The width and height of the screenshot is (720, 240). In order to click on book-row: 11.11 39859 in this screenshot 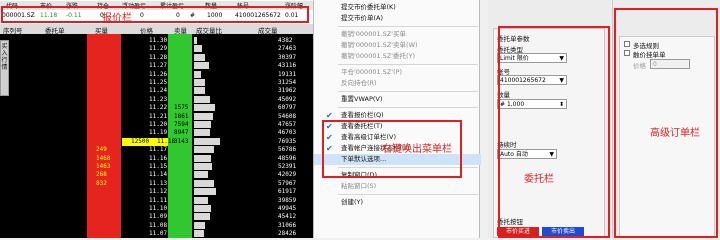, I will do `click(156, 200)`.